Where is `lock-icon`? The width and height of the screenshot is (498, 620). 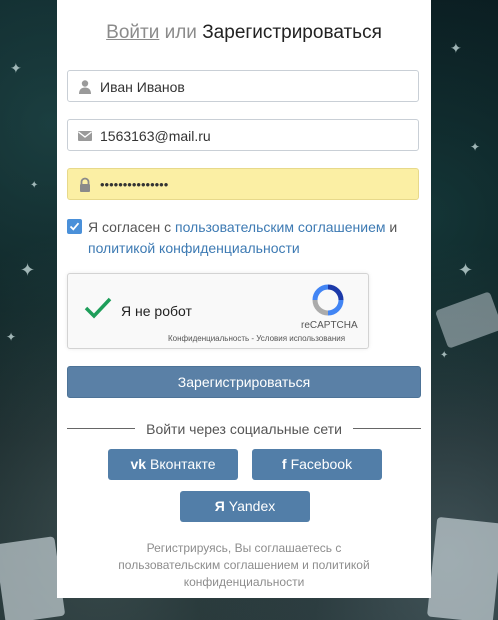
lock-icon is located at coordinates (85, 185).